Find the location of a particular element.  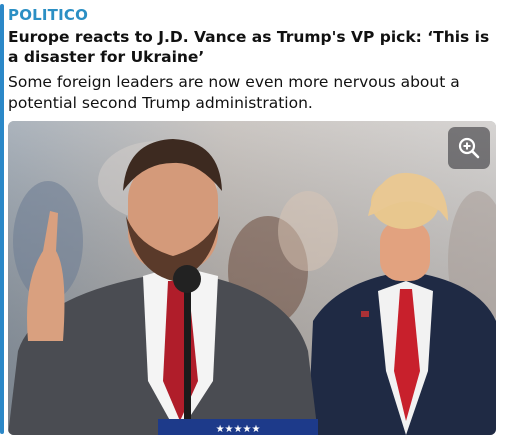

podium-stars: ★★★★★ is located at coordinates (238, 429).